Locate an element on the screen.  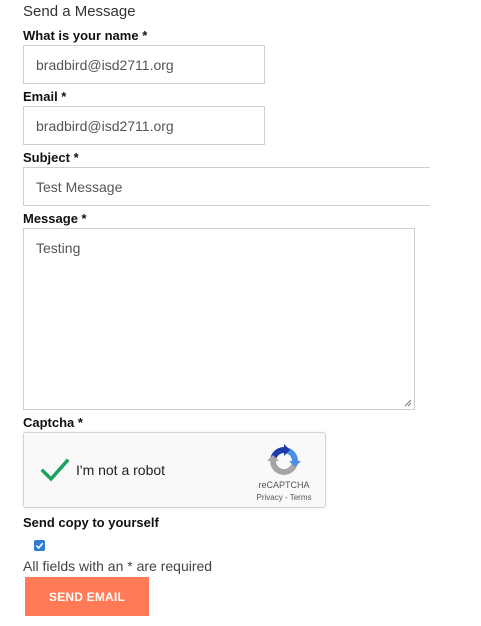
subject-field: Test Message is located at coordinates (226, 186).